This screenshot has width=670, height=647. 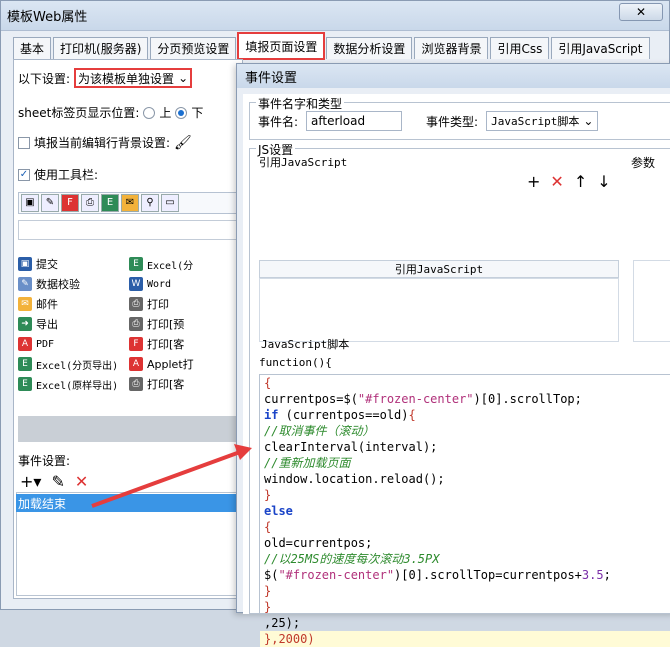 I want to click on tab-printer: 打印机(服务器), so click(x=101, y=48).